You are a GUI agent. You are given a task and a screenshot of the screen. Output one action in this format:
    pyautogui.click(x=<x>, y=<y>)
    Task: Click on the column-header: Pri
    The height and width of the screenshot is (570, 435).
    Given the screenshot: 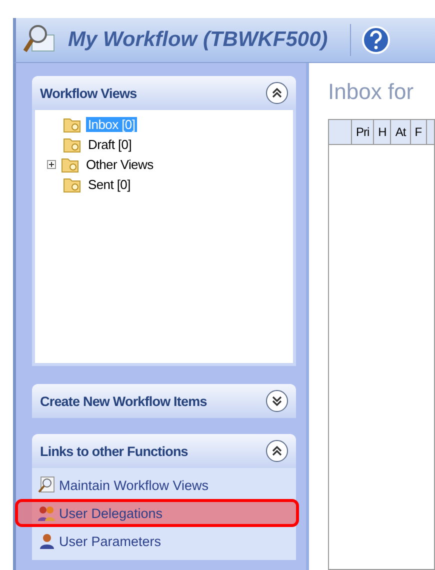 What is the action you would take?
    pyautogui.click(x=363, y=132)
    